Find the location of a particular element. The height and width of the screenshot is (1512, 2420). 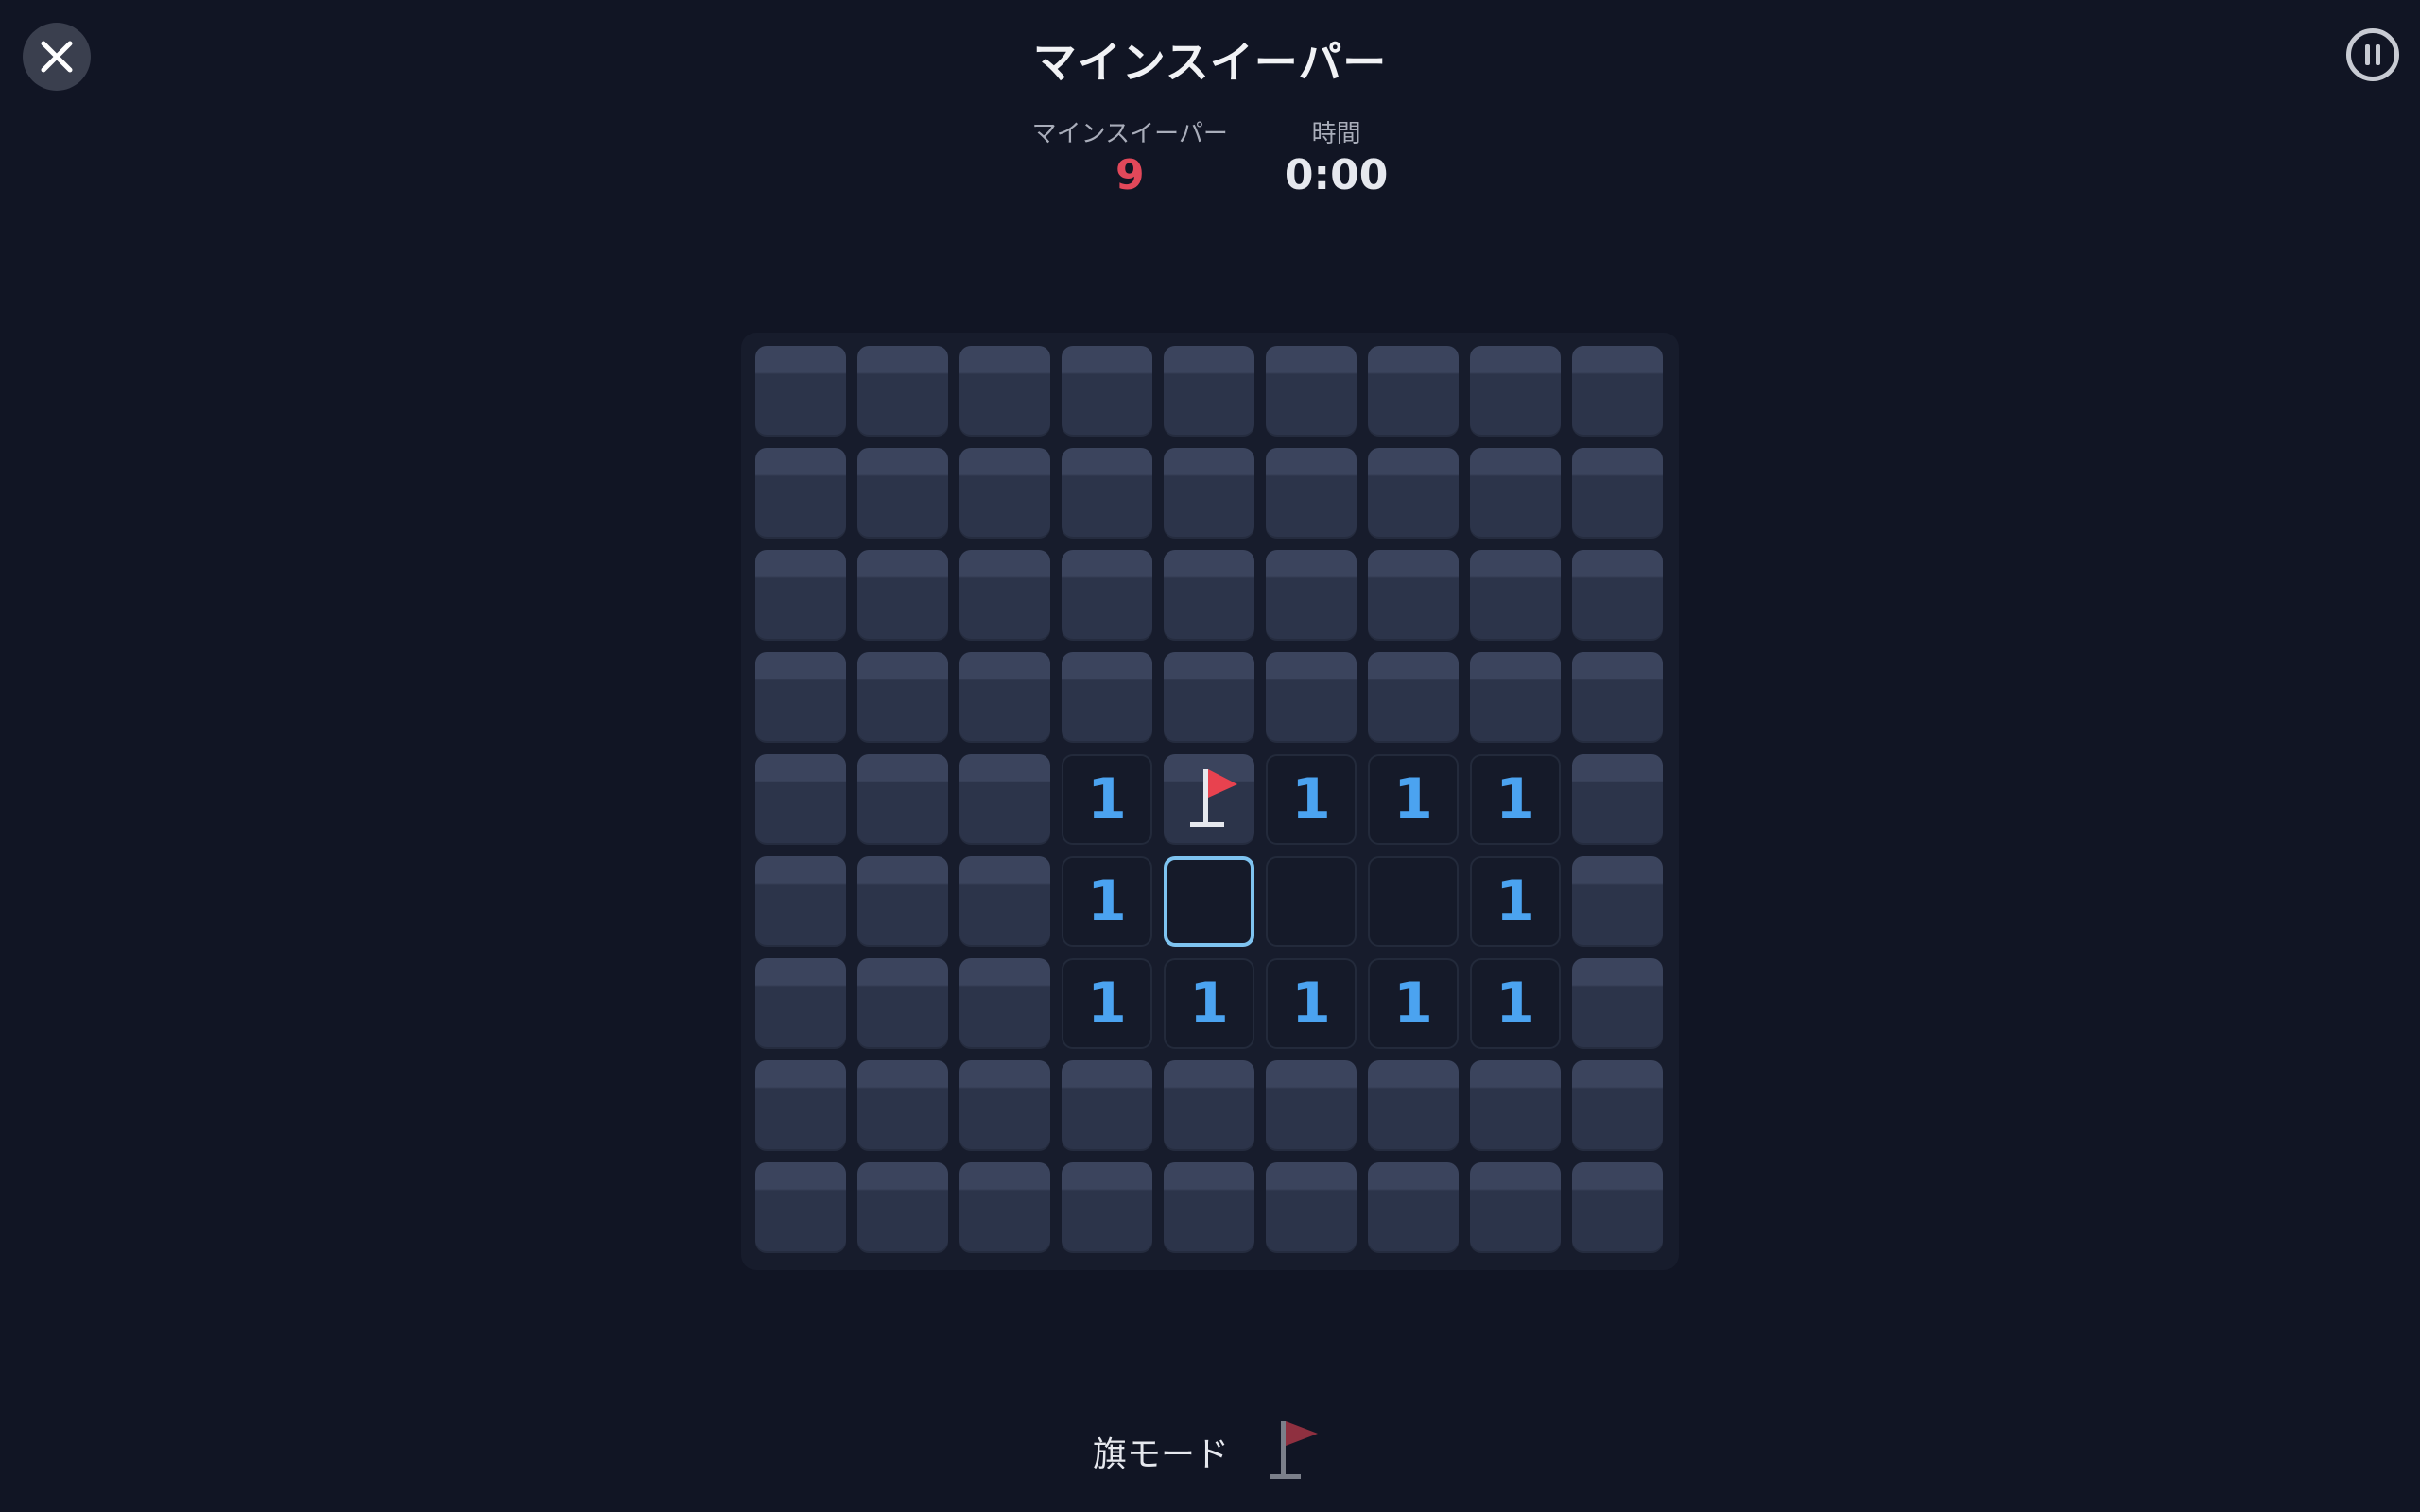

cell-flagged is located at coordinates (1209, 799).